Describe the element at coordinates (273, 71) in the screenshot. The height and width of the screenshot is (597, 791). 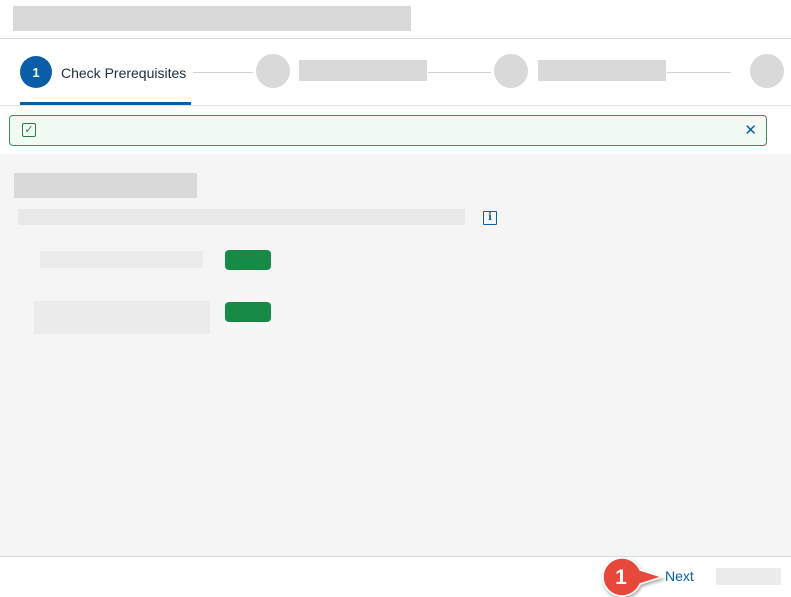
I see `wizard-step-2-number` at that location.